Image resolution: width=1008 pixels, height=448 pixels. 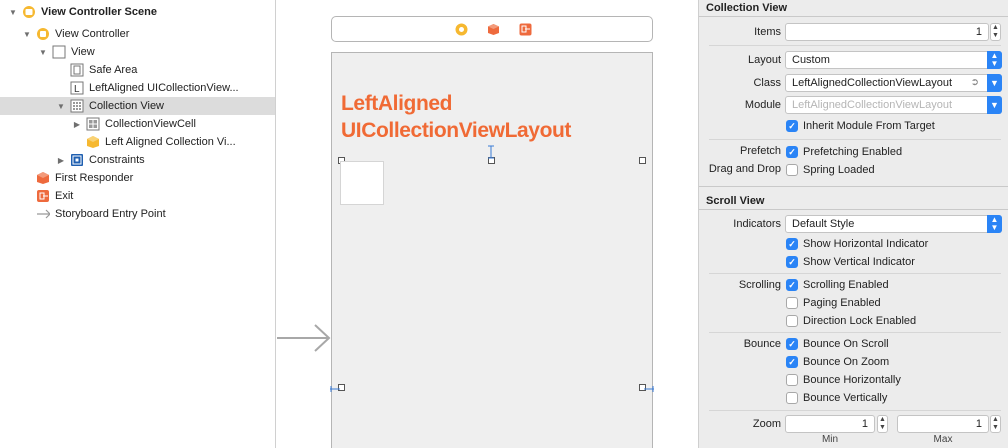 I want to click on zoom-min-field: 1, so click(x=830, y=424).